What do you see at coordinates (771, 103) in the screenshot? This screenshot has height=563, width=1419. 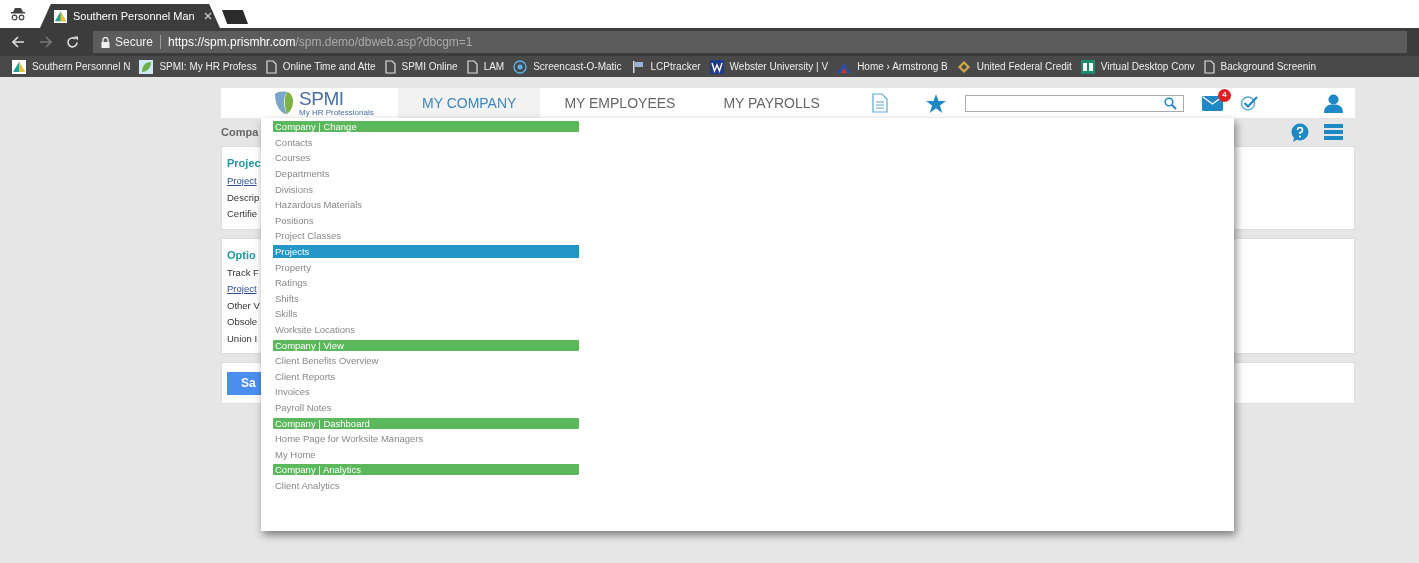 I see `nav-tab: MY PAYROLLS` at bounding box center [771, 103].